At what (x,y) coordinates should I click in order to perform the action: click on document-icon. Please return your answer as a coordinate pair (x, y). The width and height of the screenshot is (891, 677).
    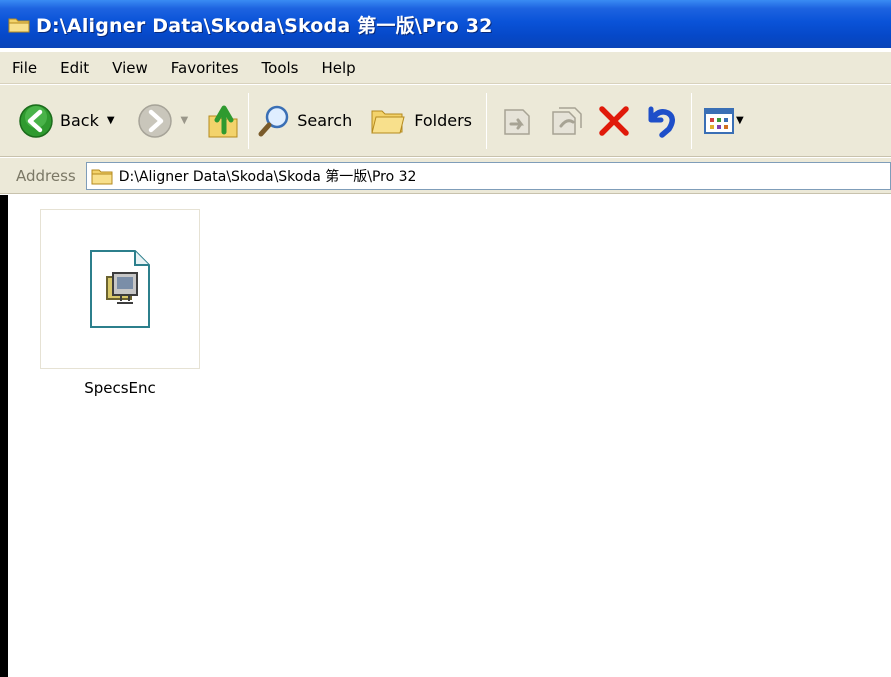
    Looking at the image, I should click on (120, 289).